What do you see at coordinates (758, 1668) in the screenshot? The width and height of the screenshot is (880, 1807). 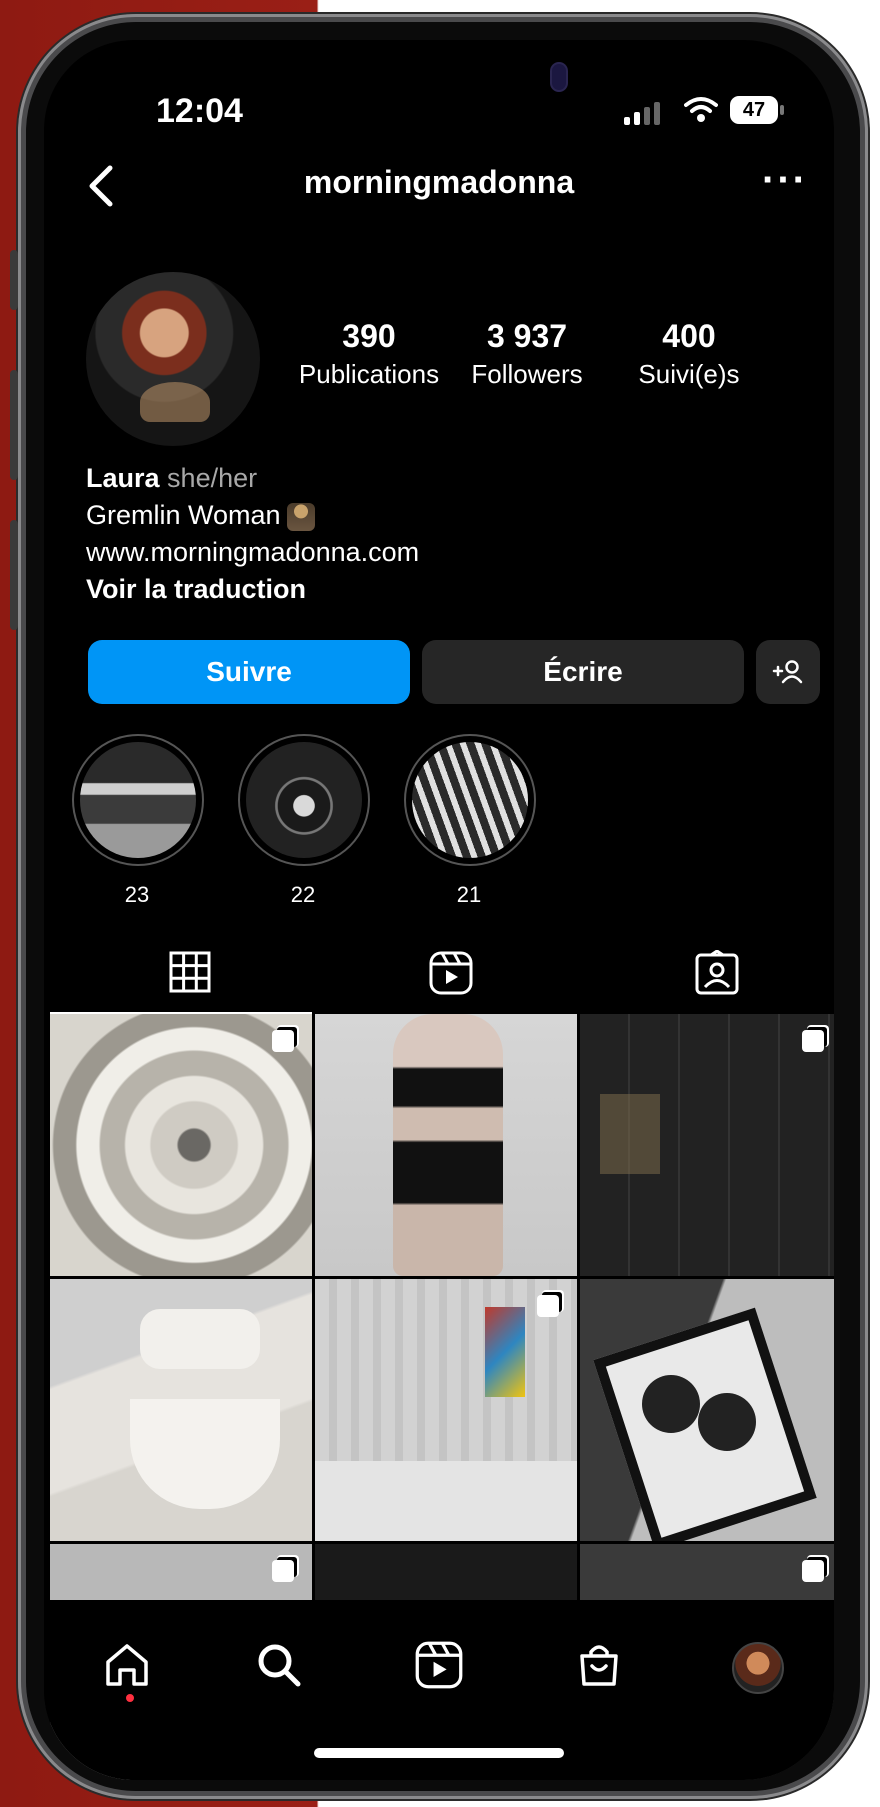 I see `profile-nav-avatar` at bounding box center [758, 1668].